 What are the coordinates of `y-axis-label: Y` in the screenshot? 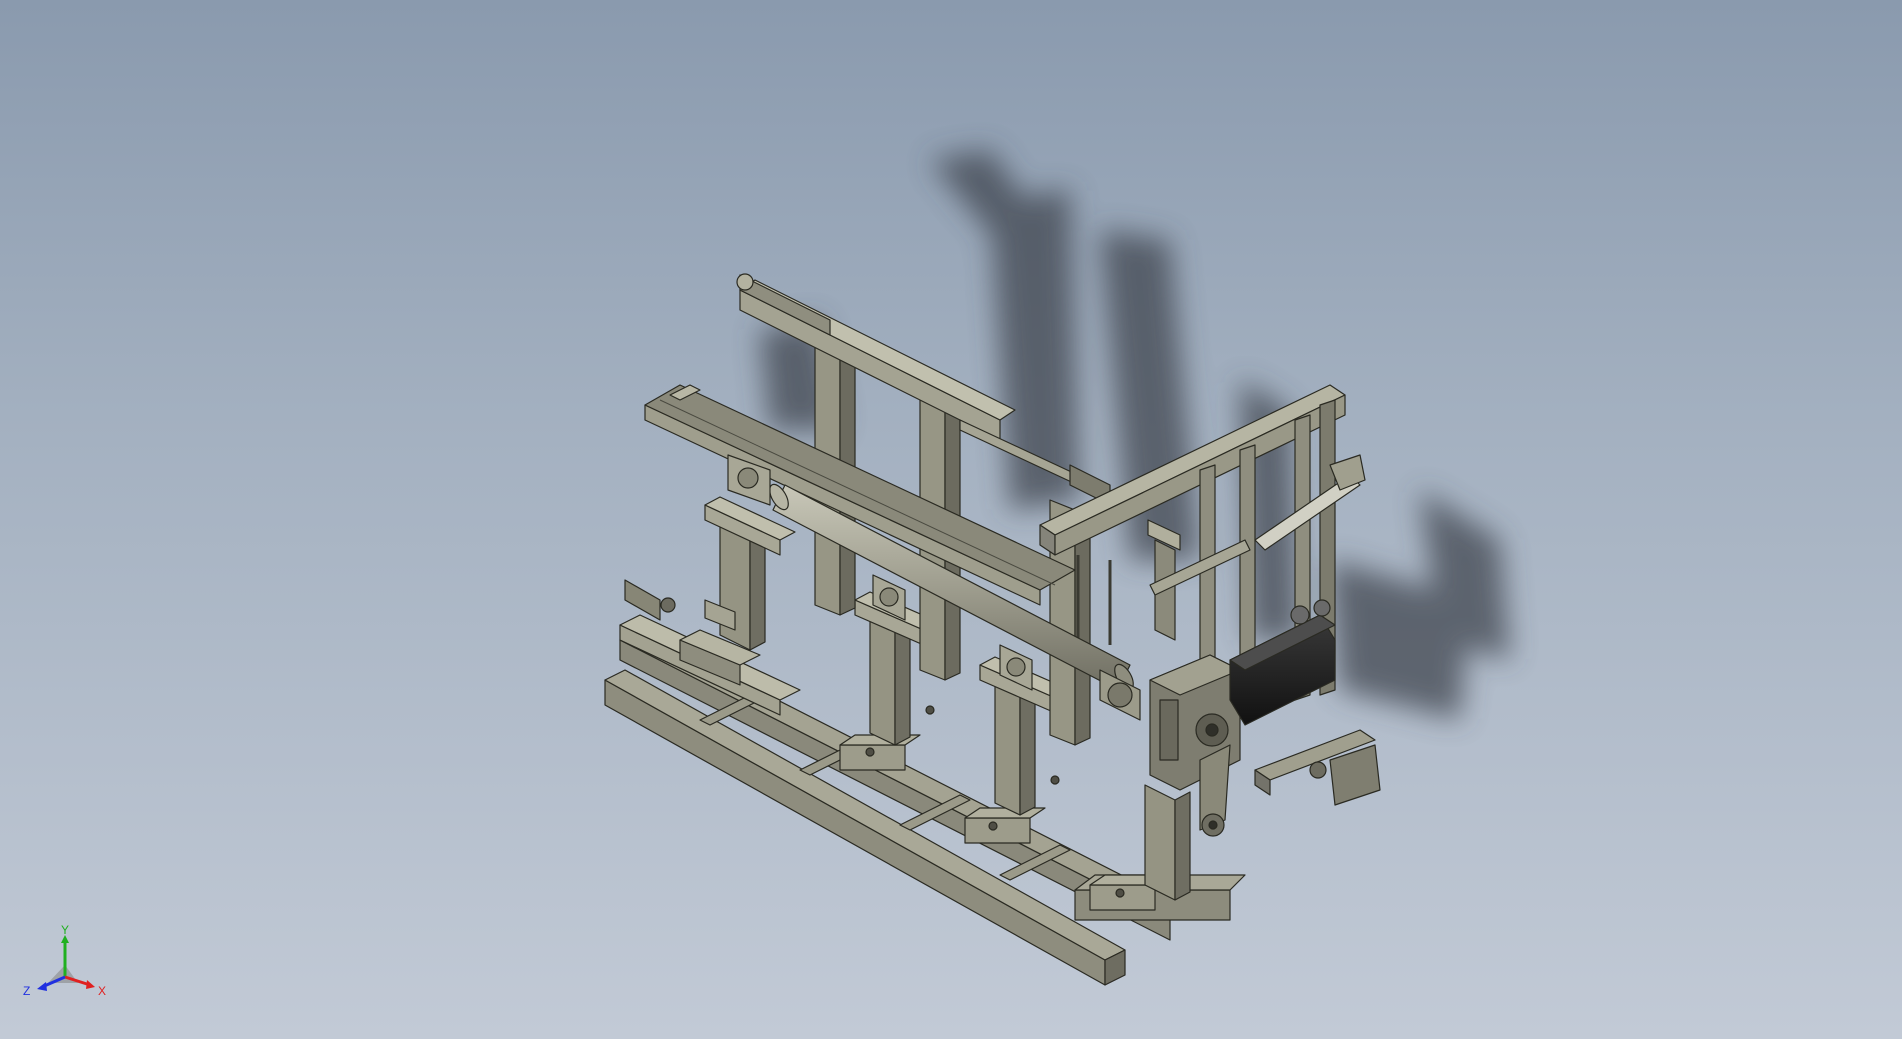 It's located at (65, 931).